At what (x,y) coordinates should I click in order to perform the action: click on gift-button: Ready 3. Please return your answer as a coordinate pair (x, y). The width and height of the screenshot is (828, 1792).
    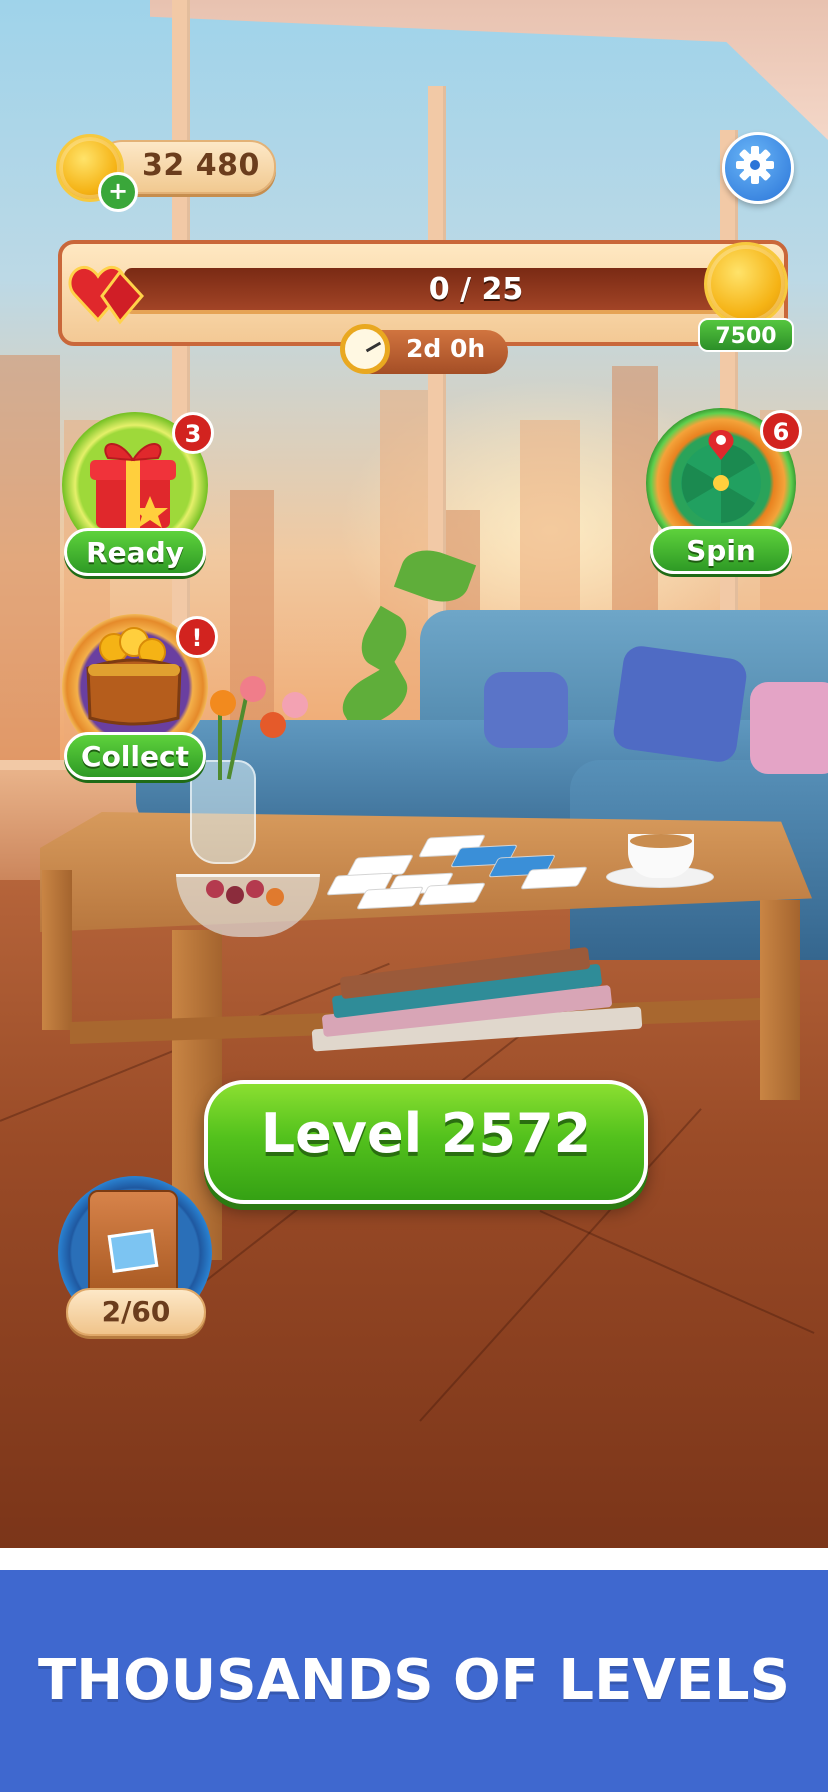
    Looking at the image, I should click on (136, 497).